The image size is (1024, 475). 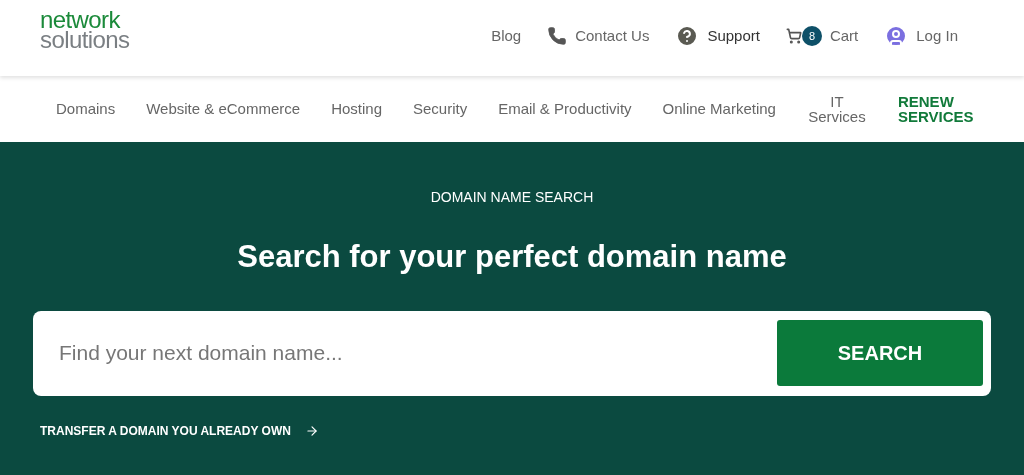 I want to click on nav-link: Hosting, so click(x=356, y=109).